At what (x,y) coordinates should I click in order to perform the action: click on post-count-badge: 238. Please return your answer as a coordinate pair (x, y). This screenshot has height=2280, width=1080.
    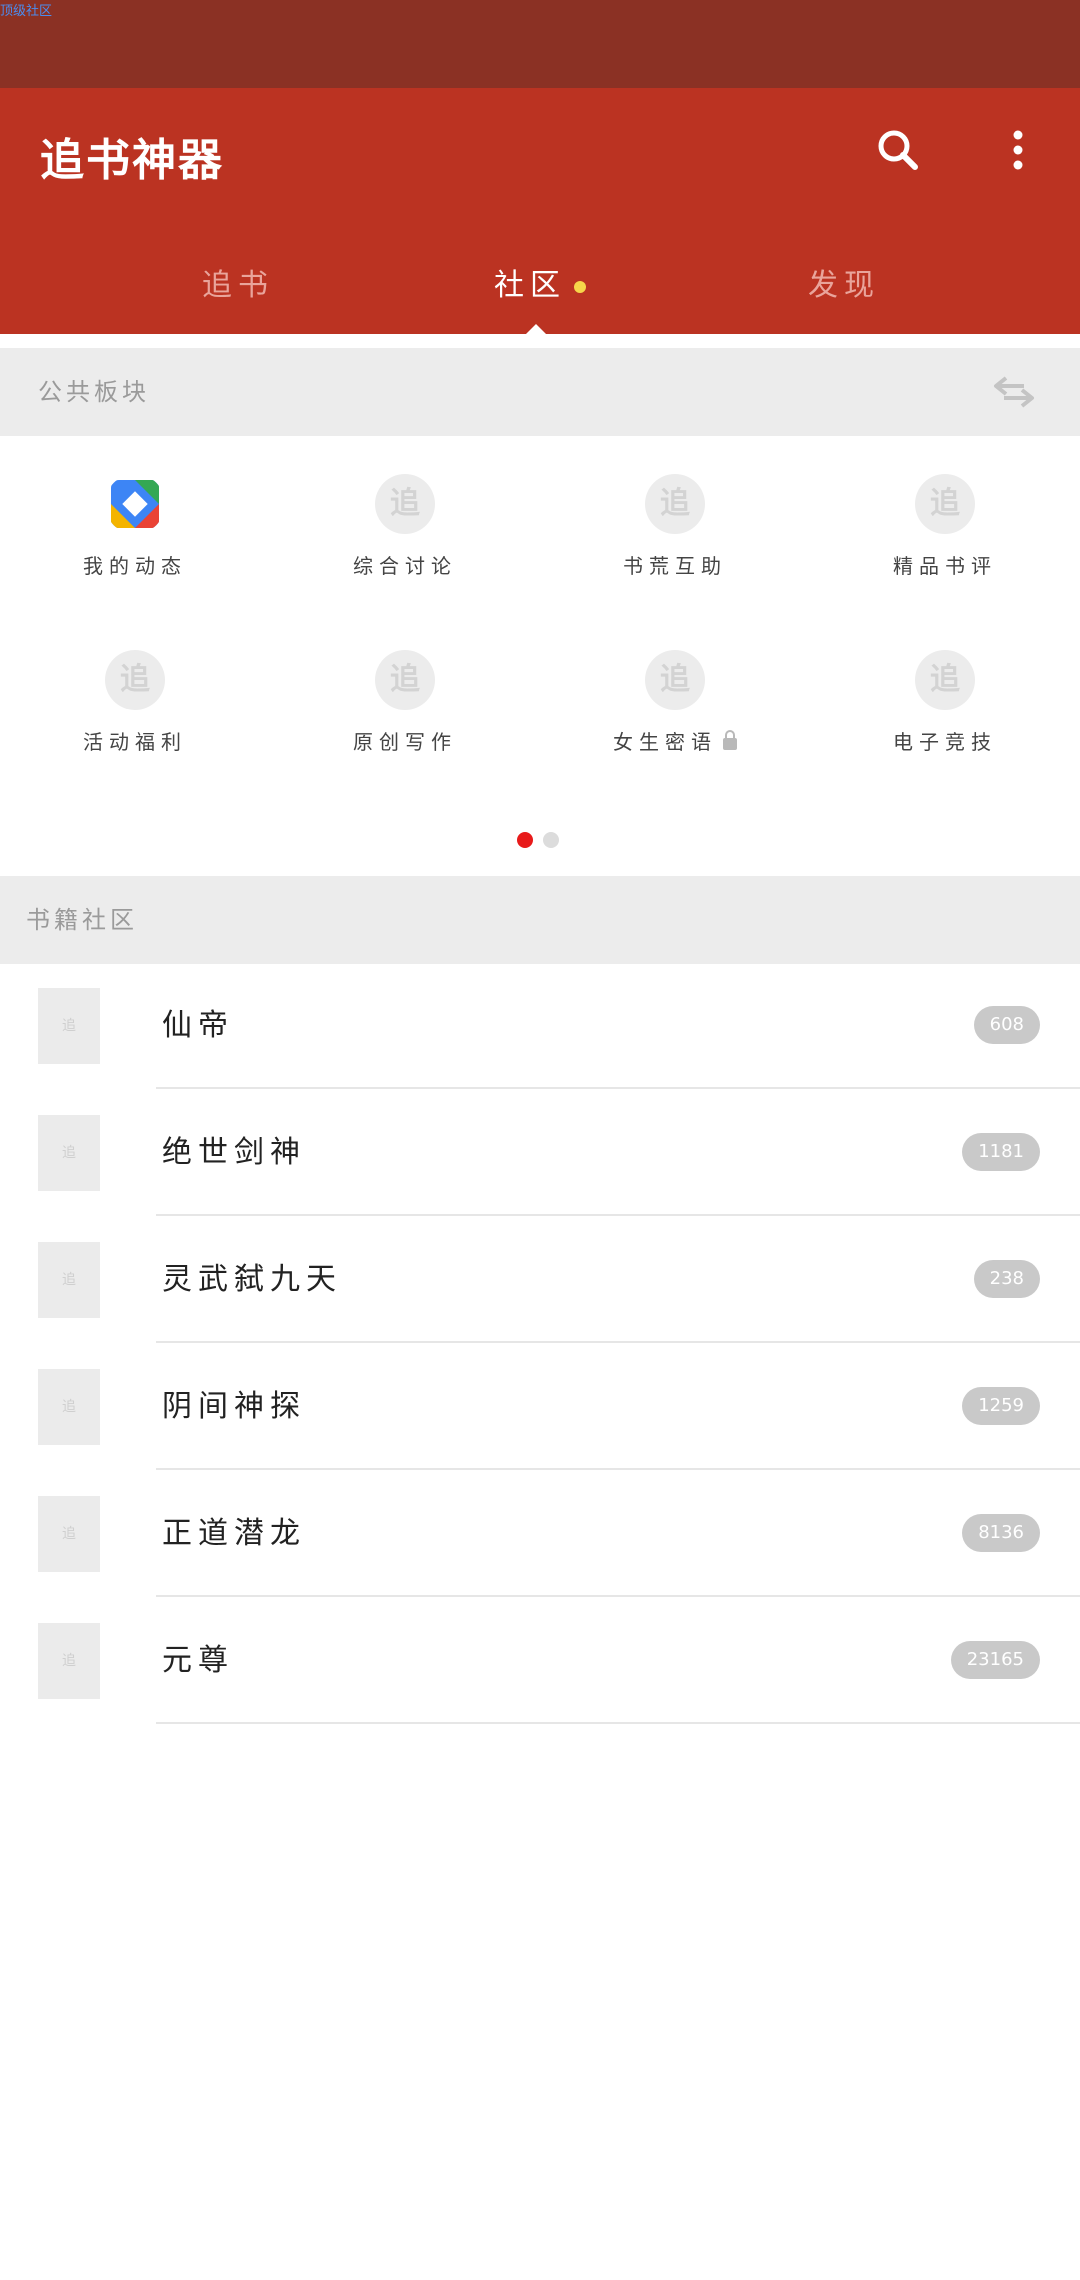
    Looking at the image, I should click on (1006, 1279).